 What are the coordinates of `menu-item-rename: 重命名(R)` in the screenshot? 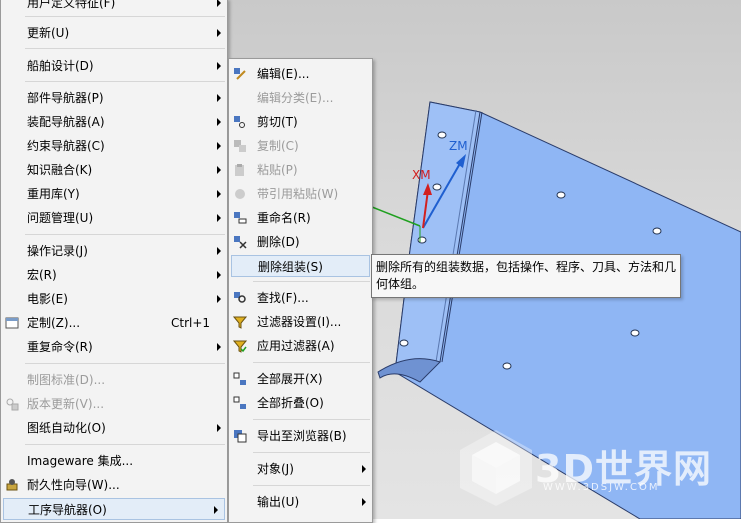 It's located at (300, 218).